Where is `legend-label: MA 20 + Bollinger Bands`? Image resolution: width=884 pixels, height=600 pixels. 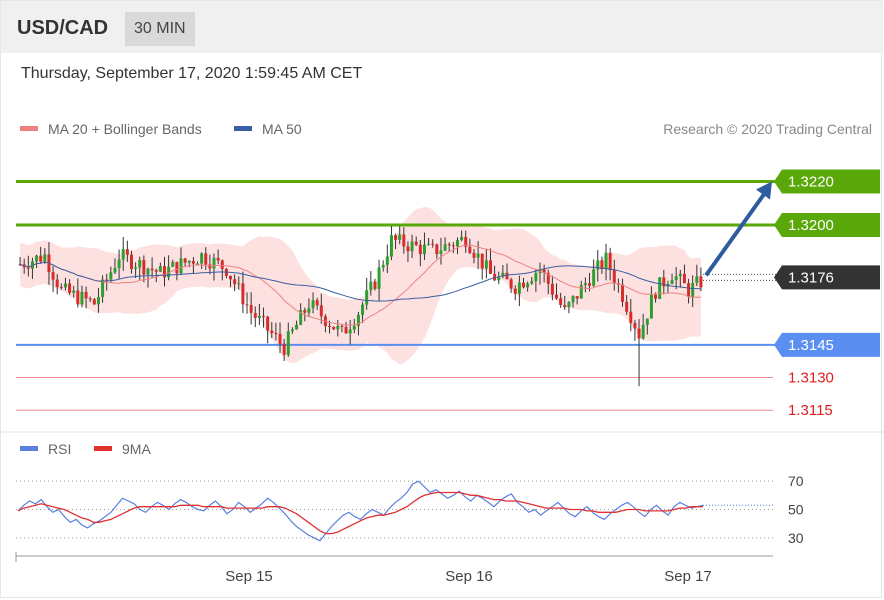 legend-label: MA 20 + Bollinger Bands is located at coordinates (125, 129).